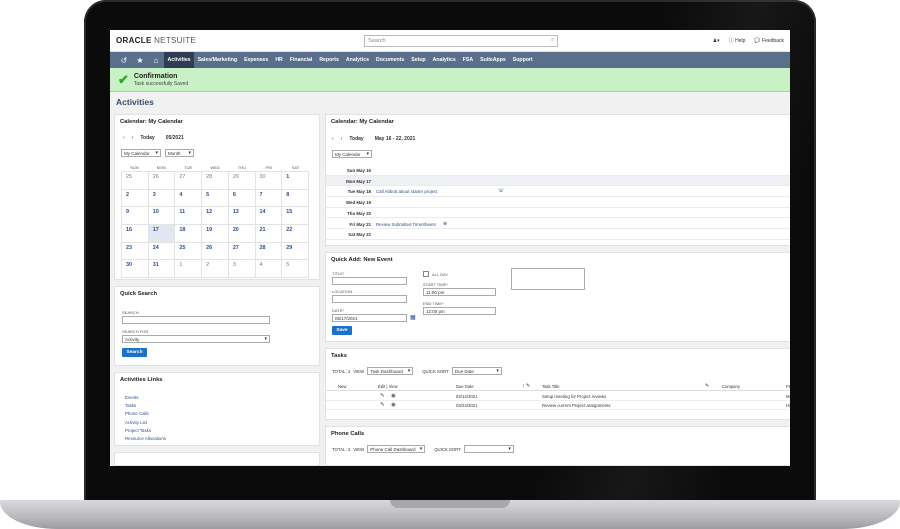 The image size is (900, 529). What do you see at coordinates (268, 233) in the screenshot?
I see `calendar-day-cell: 21` at bounding box center [268, 233].